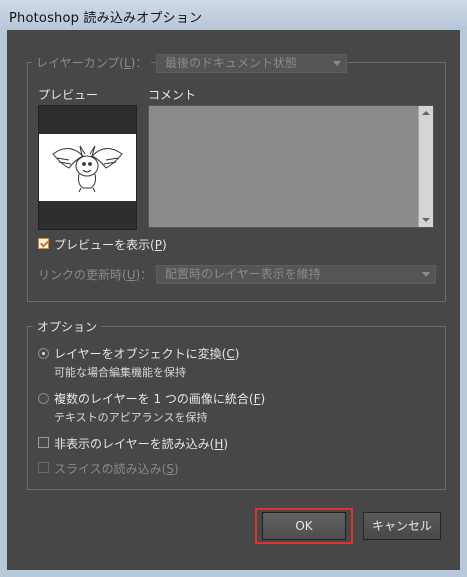 Image resolution: width=467 pixels, height=577 pixels. I want to click on import-slices-checkbox, so click(43, 467).